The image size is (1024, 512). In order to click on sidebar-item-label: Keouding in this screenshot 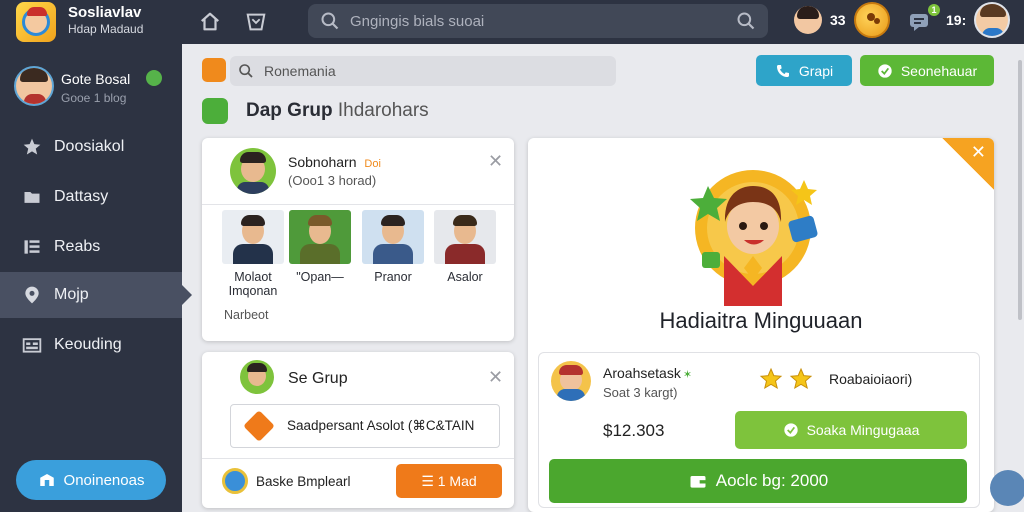, I will do `click(88, 344)`.